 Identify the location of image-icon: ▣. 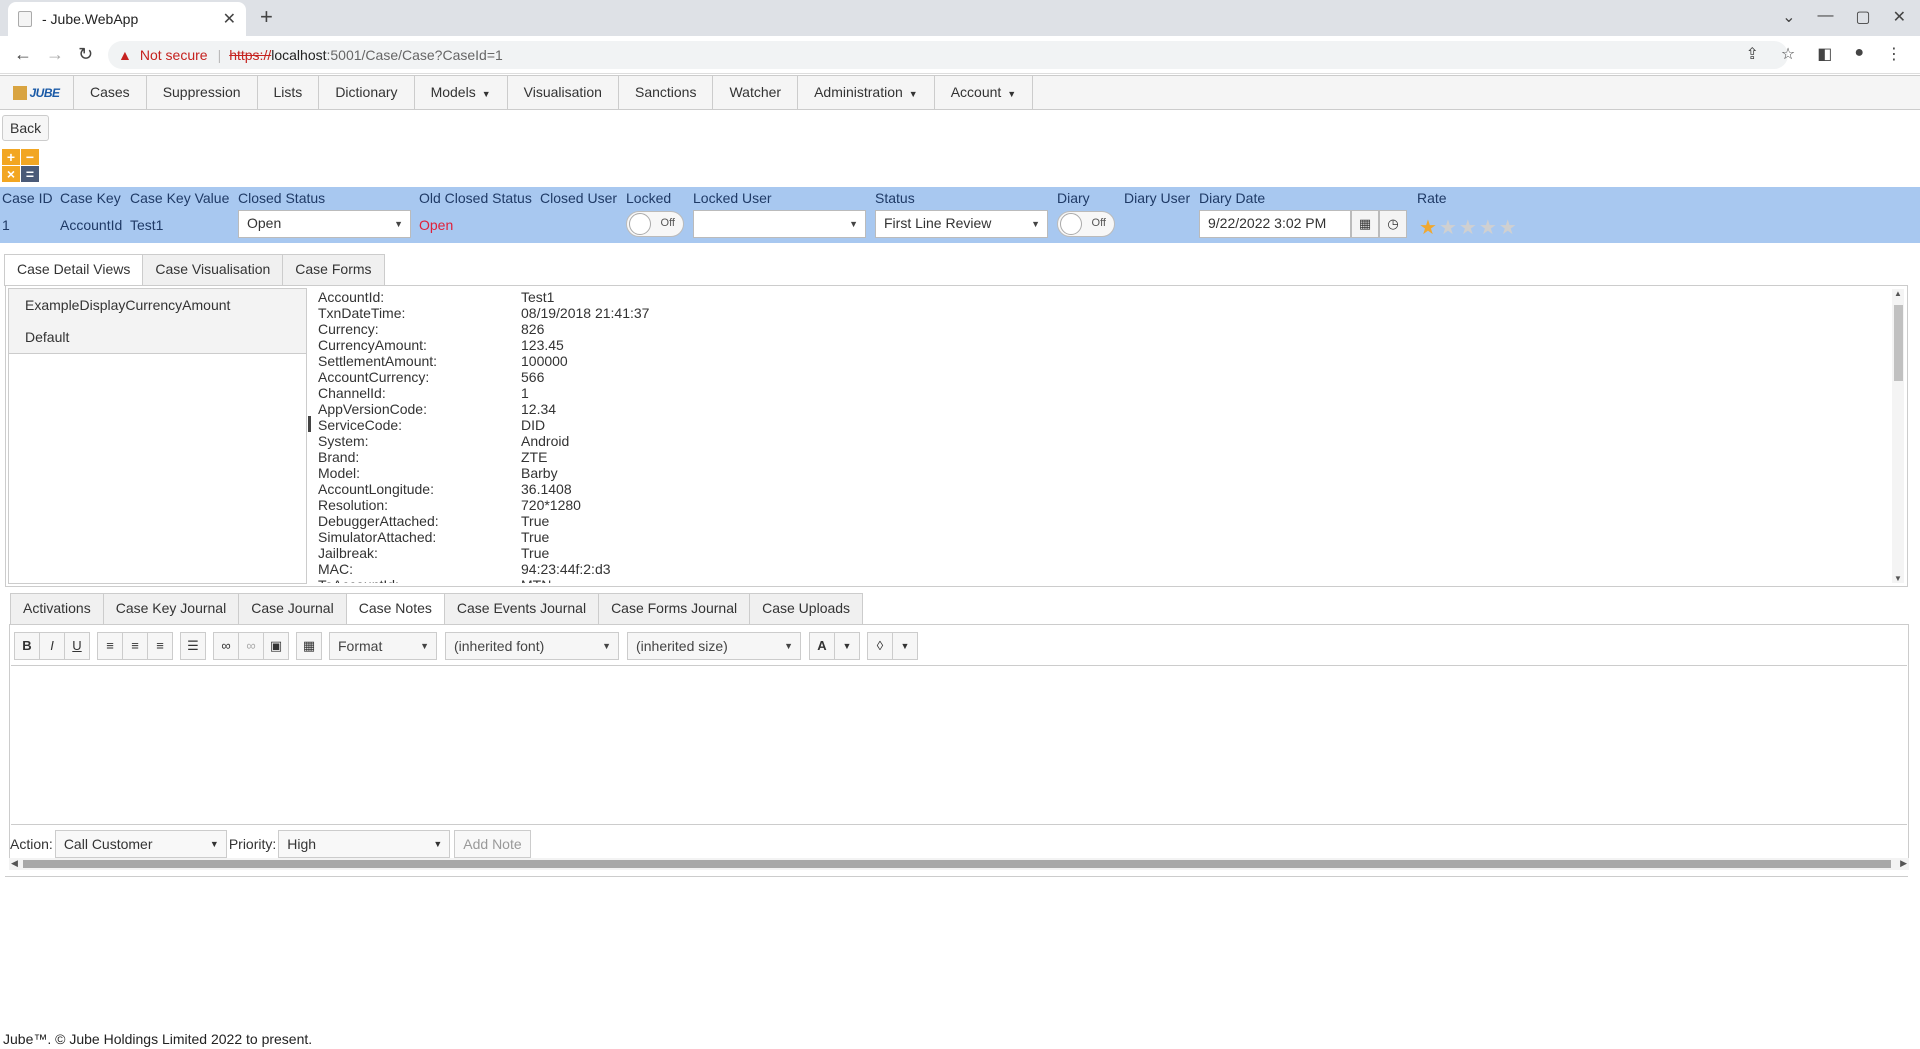
(276, 646).